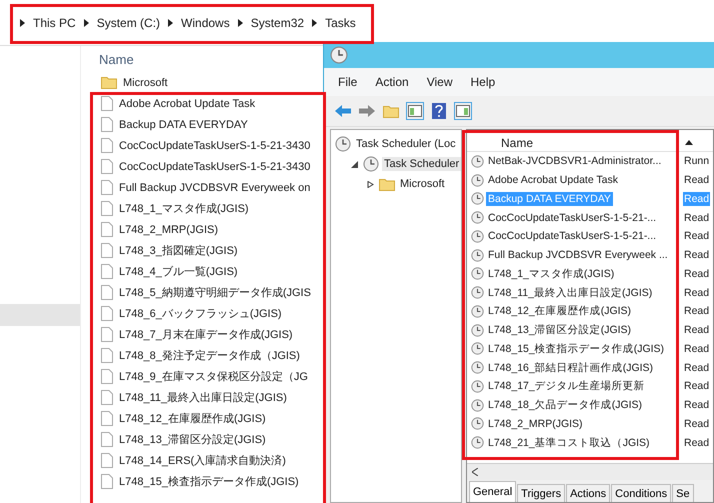 This screenshot has width=714, height=503. What do you see at coordinates (348, 82) in the screenshot?
I see `menu-item: File` at bounding box center [348, 82].